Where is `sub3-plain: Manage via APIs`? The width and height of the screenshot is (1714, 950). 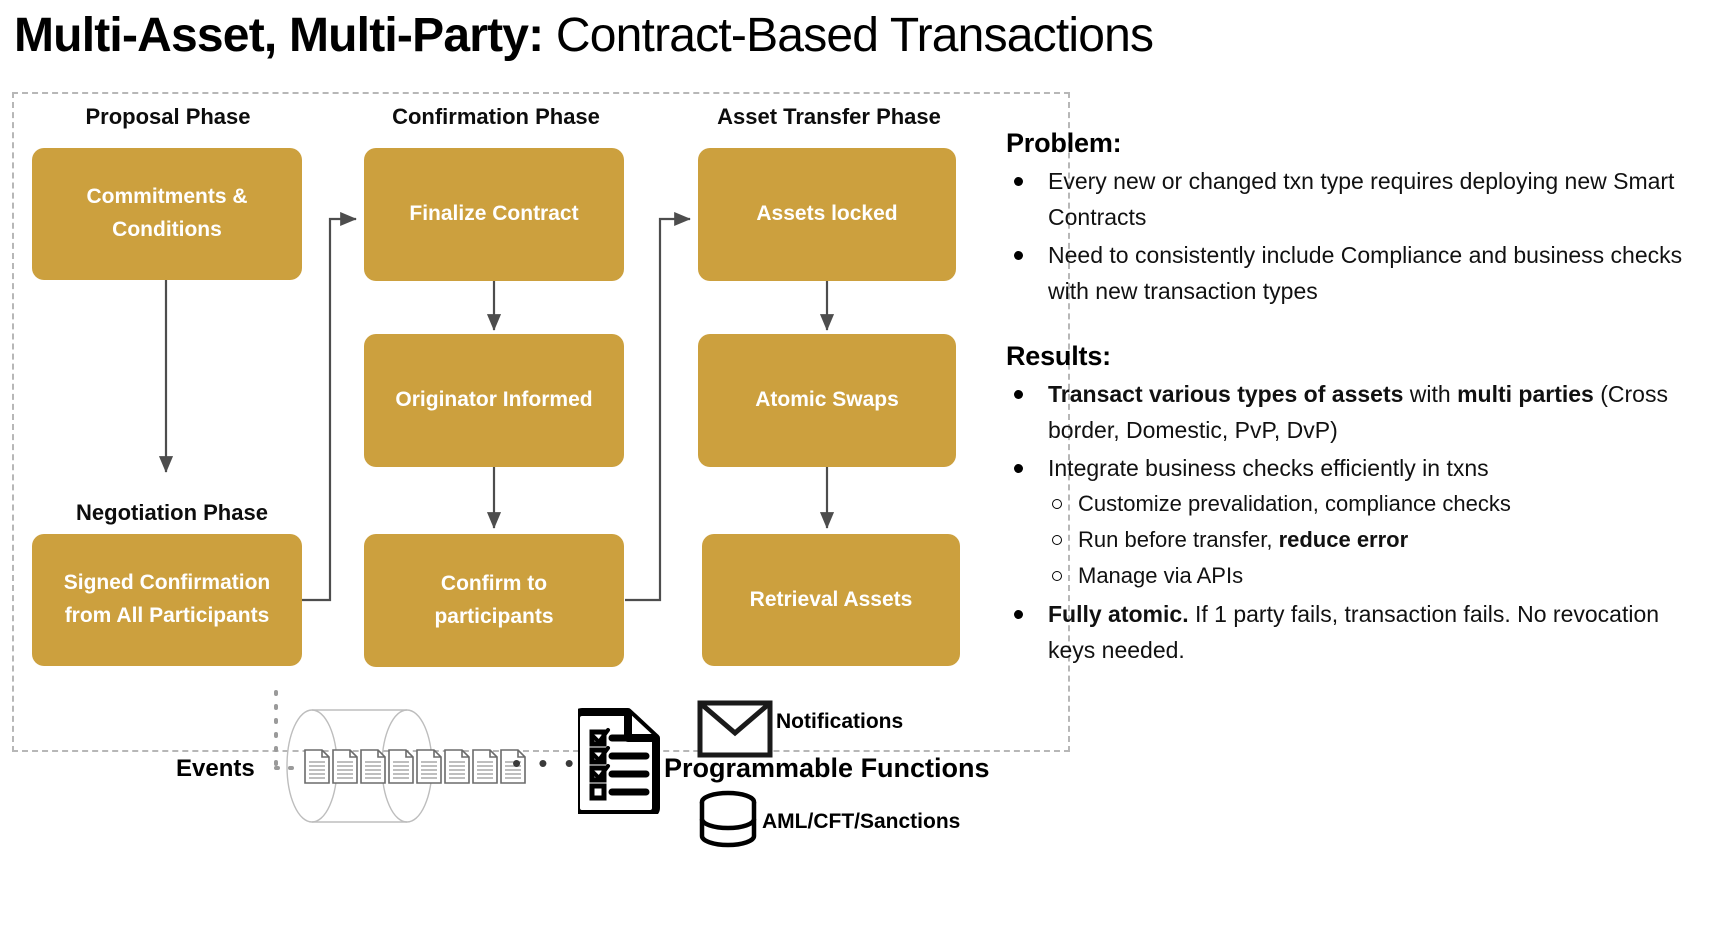
sub3-plain: Manage via APIs is located at coordinates (1161, 575).